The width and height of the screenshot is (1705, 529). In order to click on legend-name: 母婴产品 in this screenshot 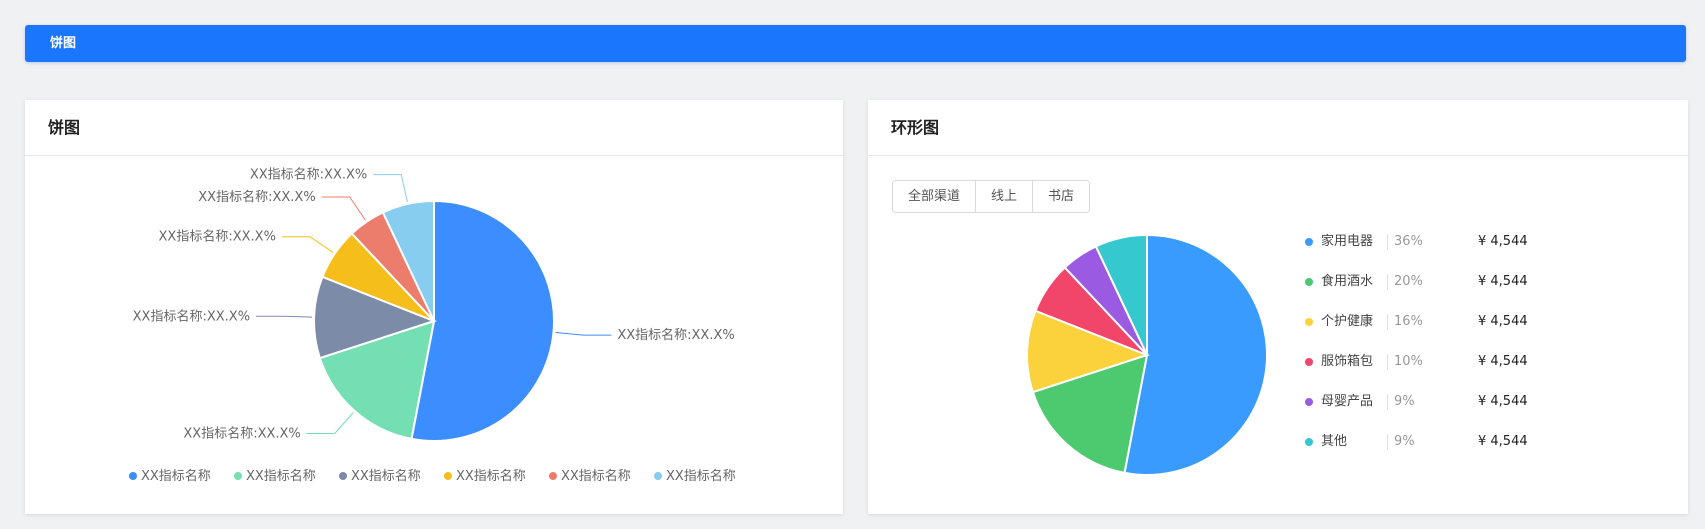, I will do `click(1347, 401)`.